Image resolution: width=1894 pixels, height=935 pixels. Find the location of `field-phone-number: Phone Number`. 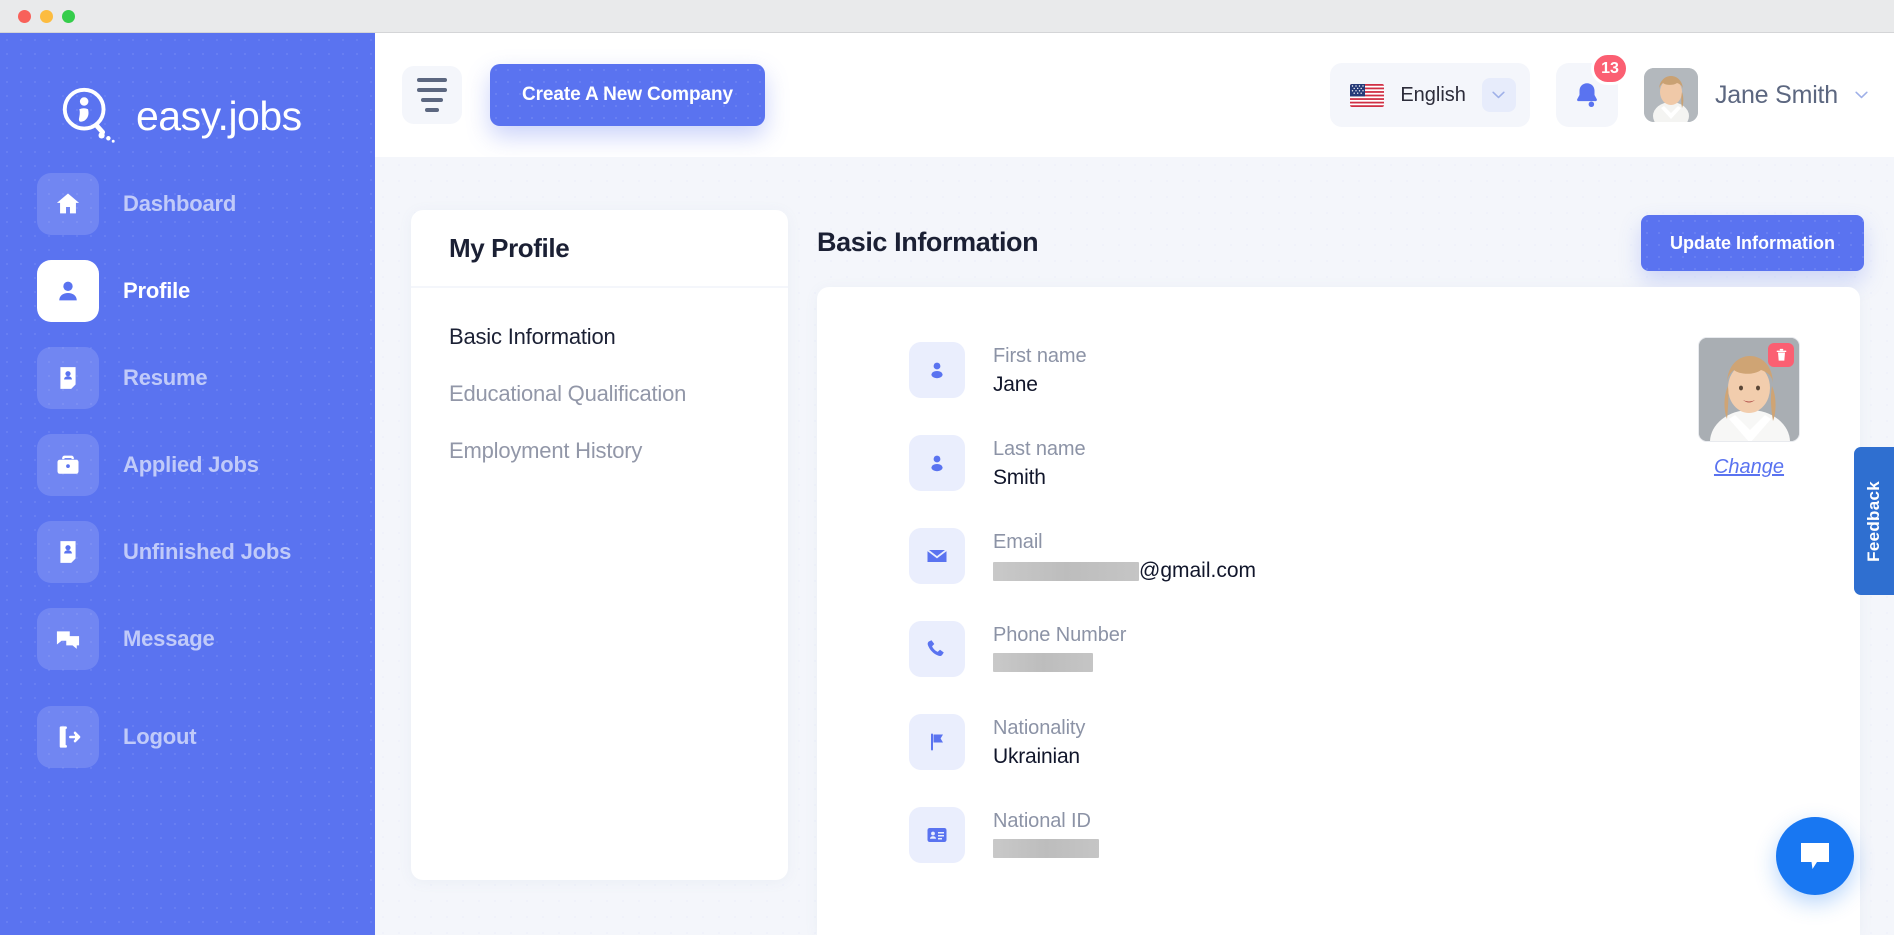

field-phone-number: Phone Number is located at coordinates (1259, 649).